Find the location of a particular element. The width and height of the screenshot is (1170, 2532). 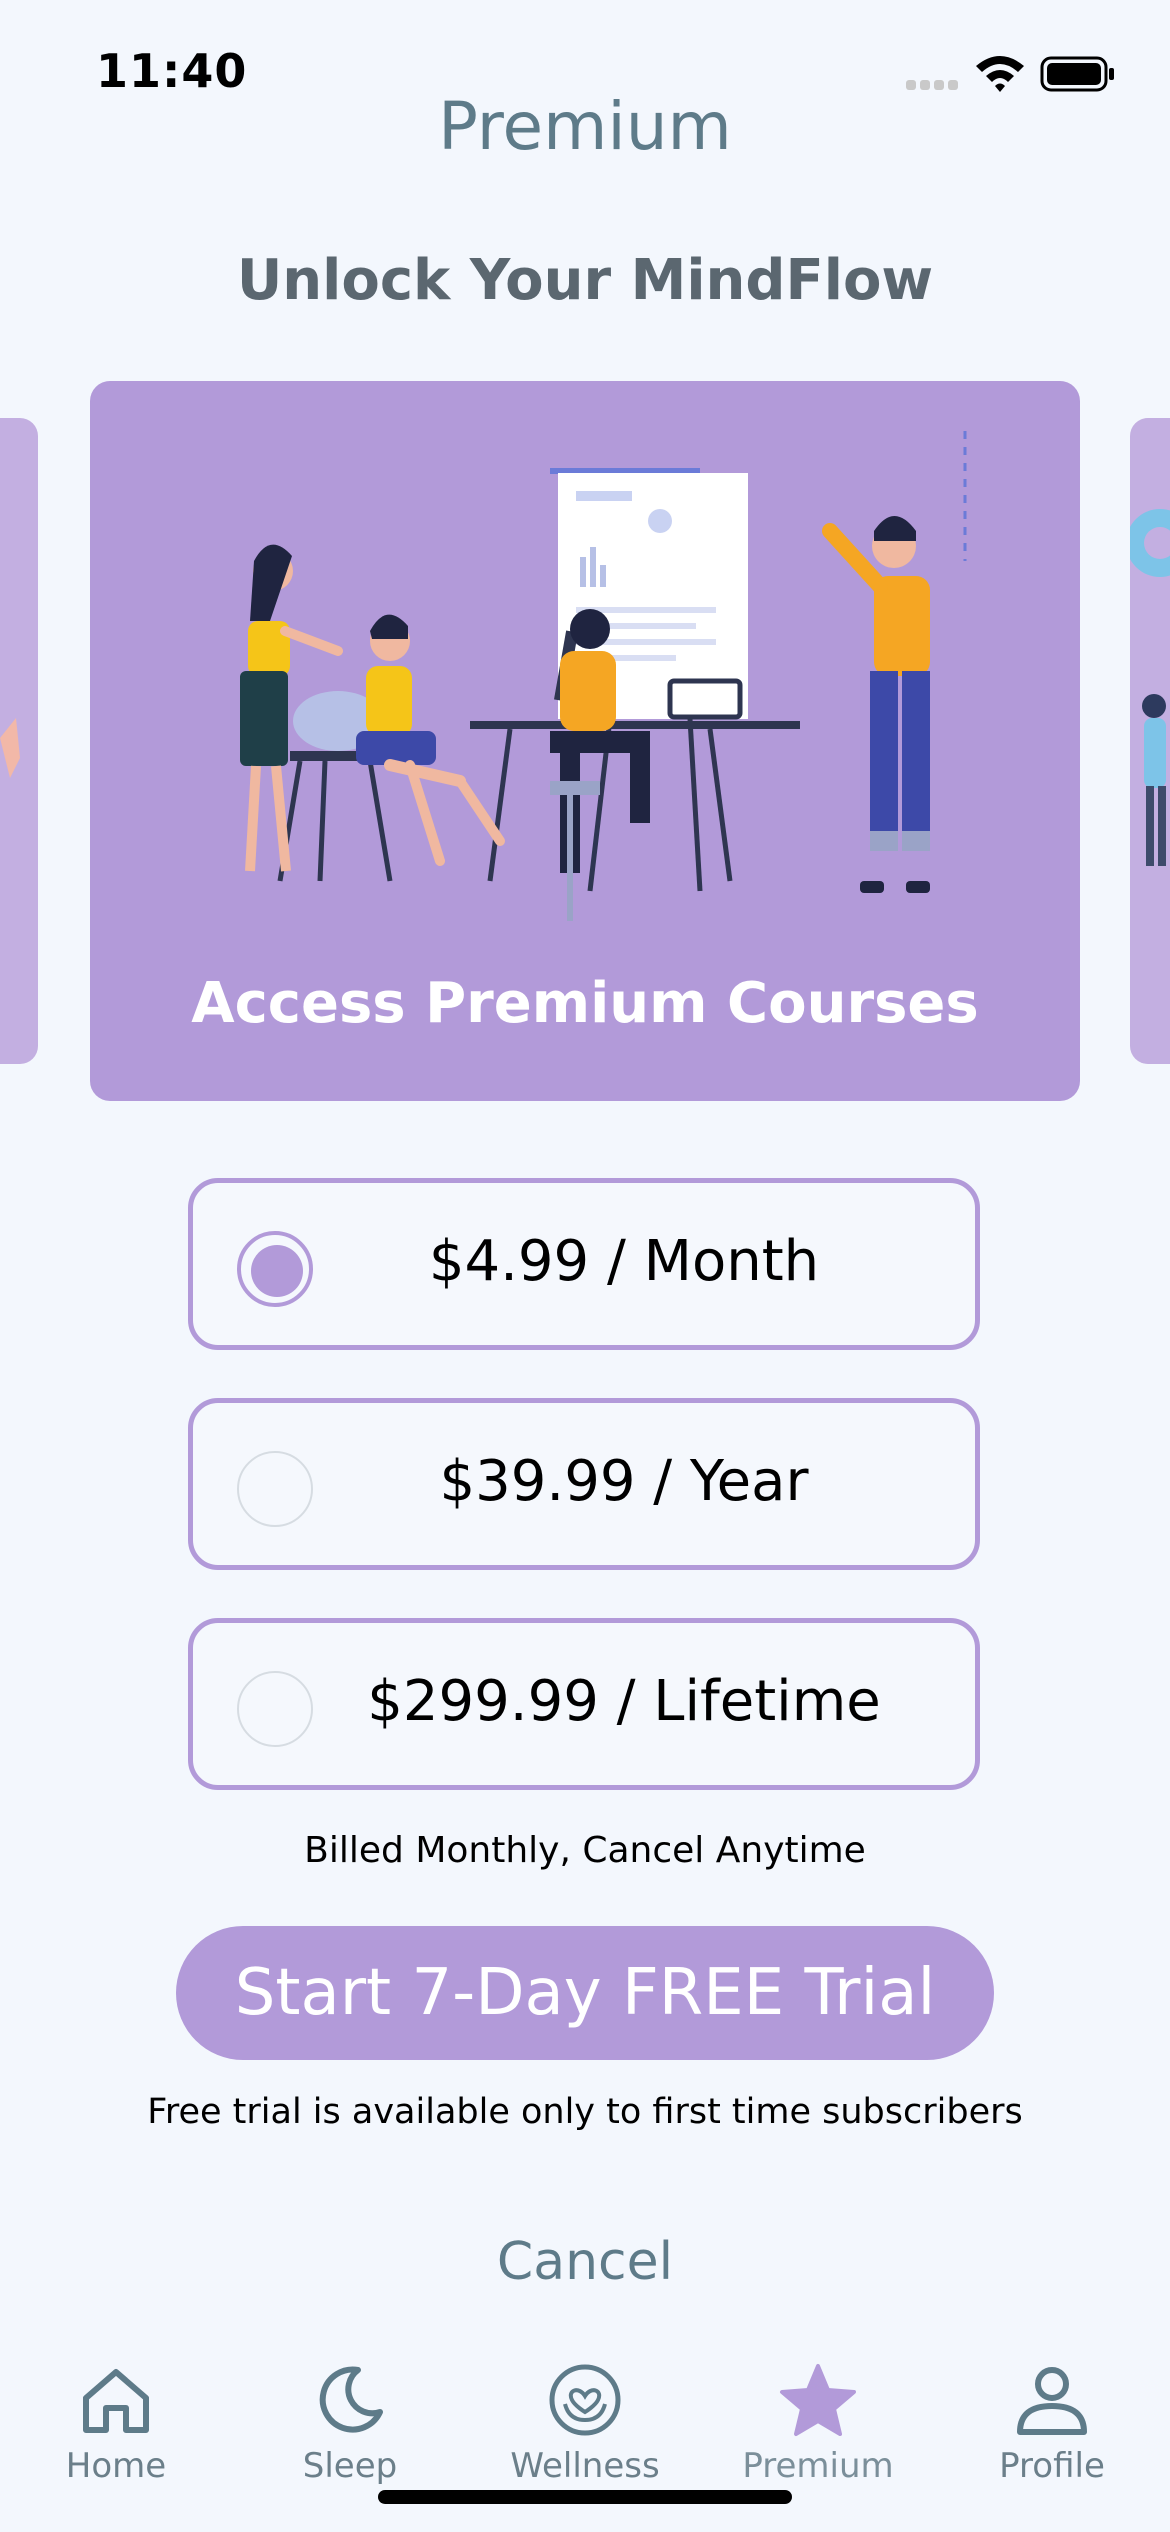

carousel-card-caption: Access Premium Courses is located at coordinates (585, 1003).